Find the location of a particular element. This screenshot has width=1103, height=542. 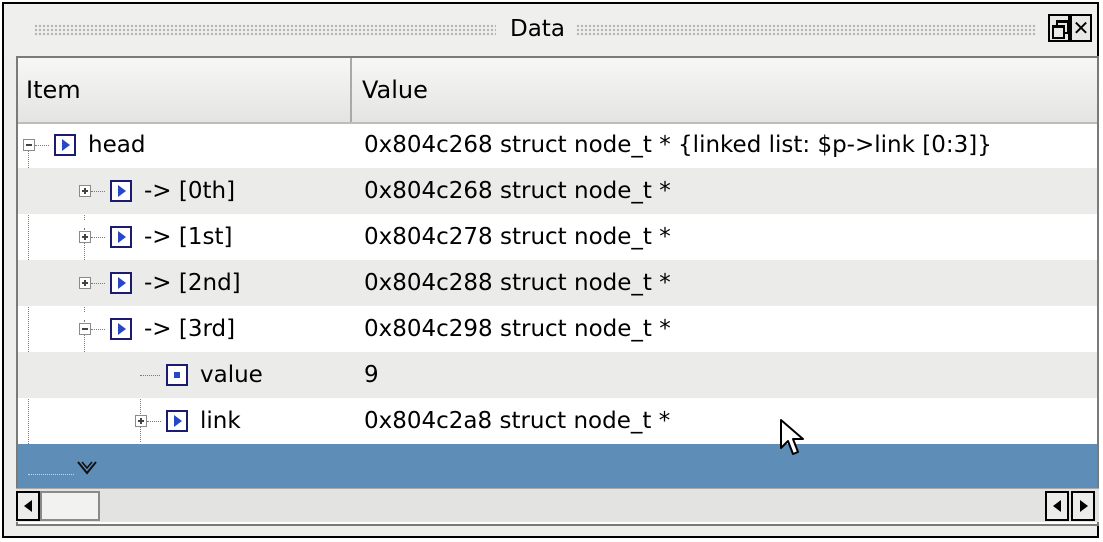

titlebar-grip-right is located at coordinates (806, 30).